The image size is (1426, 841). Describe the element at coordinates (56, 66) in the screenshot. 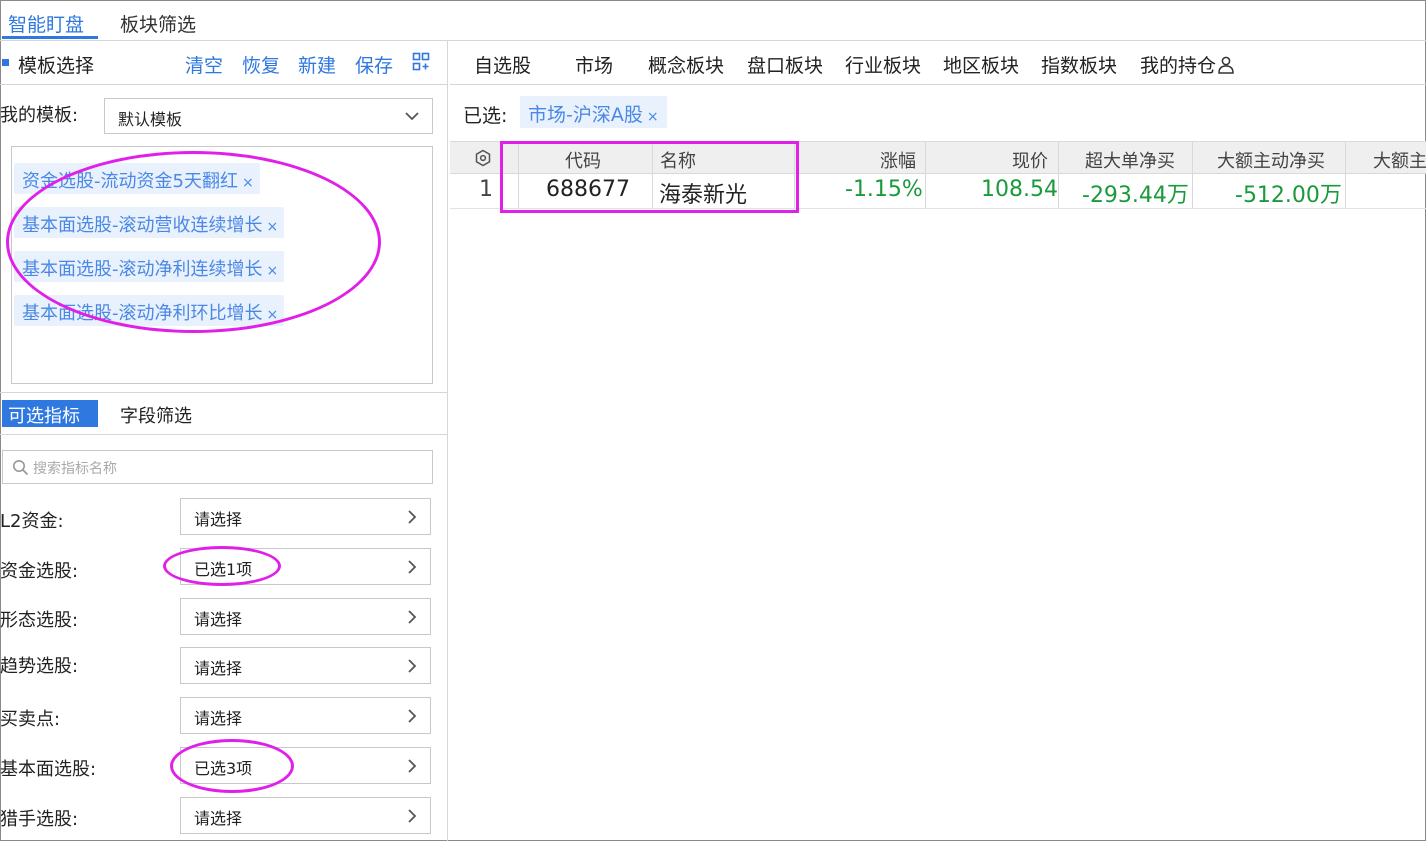

I see `template-section-title: 模板选择` at that location.